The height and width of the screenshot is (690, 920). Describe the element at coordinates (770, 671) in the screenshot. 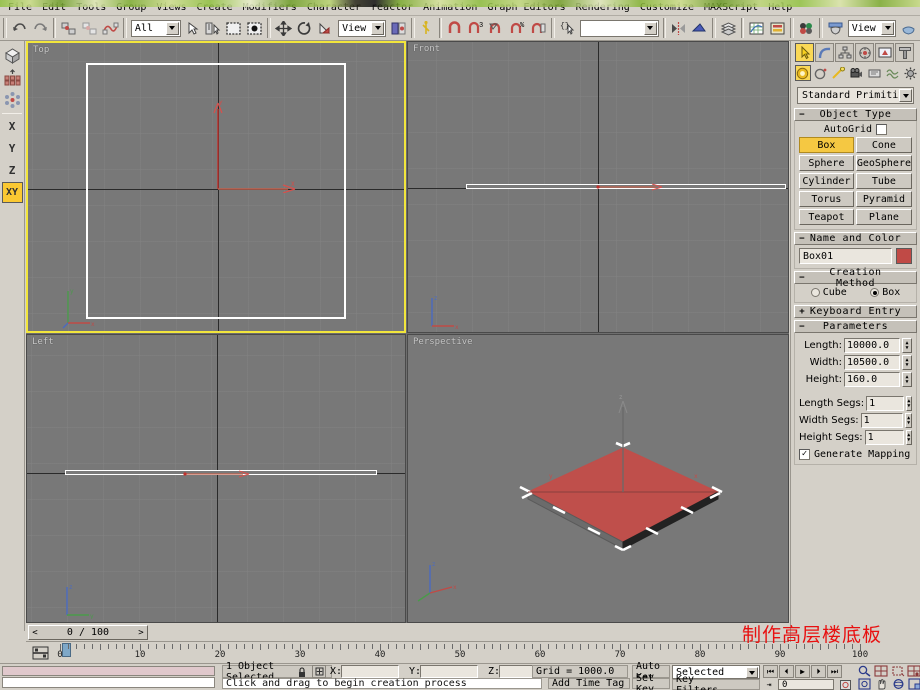

I see `go-to-start-button: ⏮` at that location.